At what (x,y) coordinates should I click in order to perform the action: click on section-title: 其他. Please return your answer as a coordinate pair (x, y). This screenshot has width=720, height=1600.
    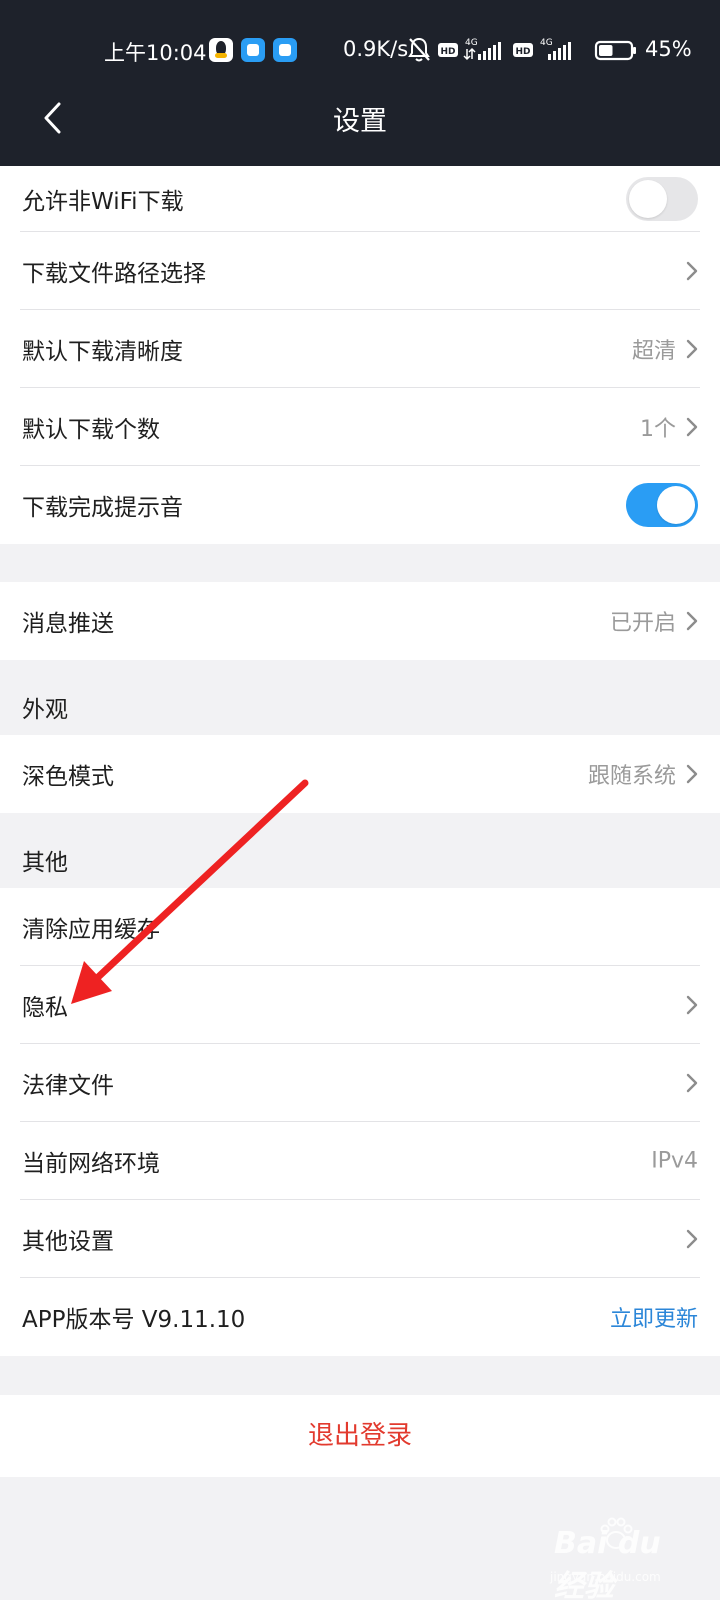
    Looking at the image, I should click on (45, 863).